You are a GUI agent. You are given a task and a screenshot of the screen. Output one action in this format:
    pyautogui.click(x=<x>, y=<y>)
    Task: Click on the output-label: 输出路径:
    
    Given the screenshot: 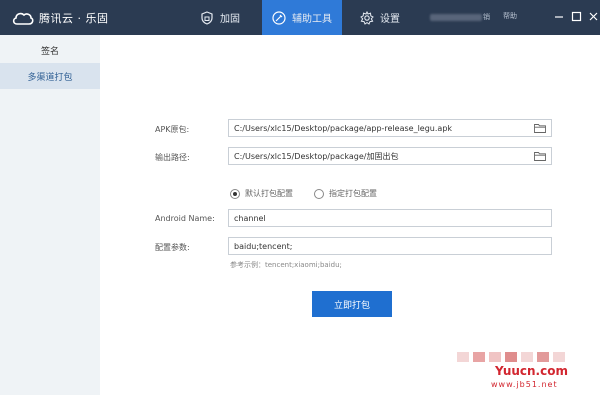 What is the action you would take?
    pyautogui.click(x=172, y=157)
    